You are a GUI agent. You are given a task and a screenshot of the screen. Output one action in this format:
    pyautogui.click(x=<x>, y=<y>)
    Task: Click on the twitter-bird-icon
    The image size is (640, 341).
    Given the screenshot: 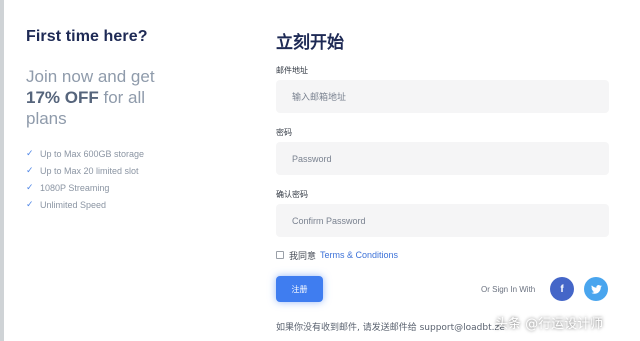 What is the action you would take?
    pyautogui.click(x=596, y=289)
    